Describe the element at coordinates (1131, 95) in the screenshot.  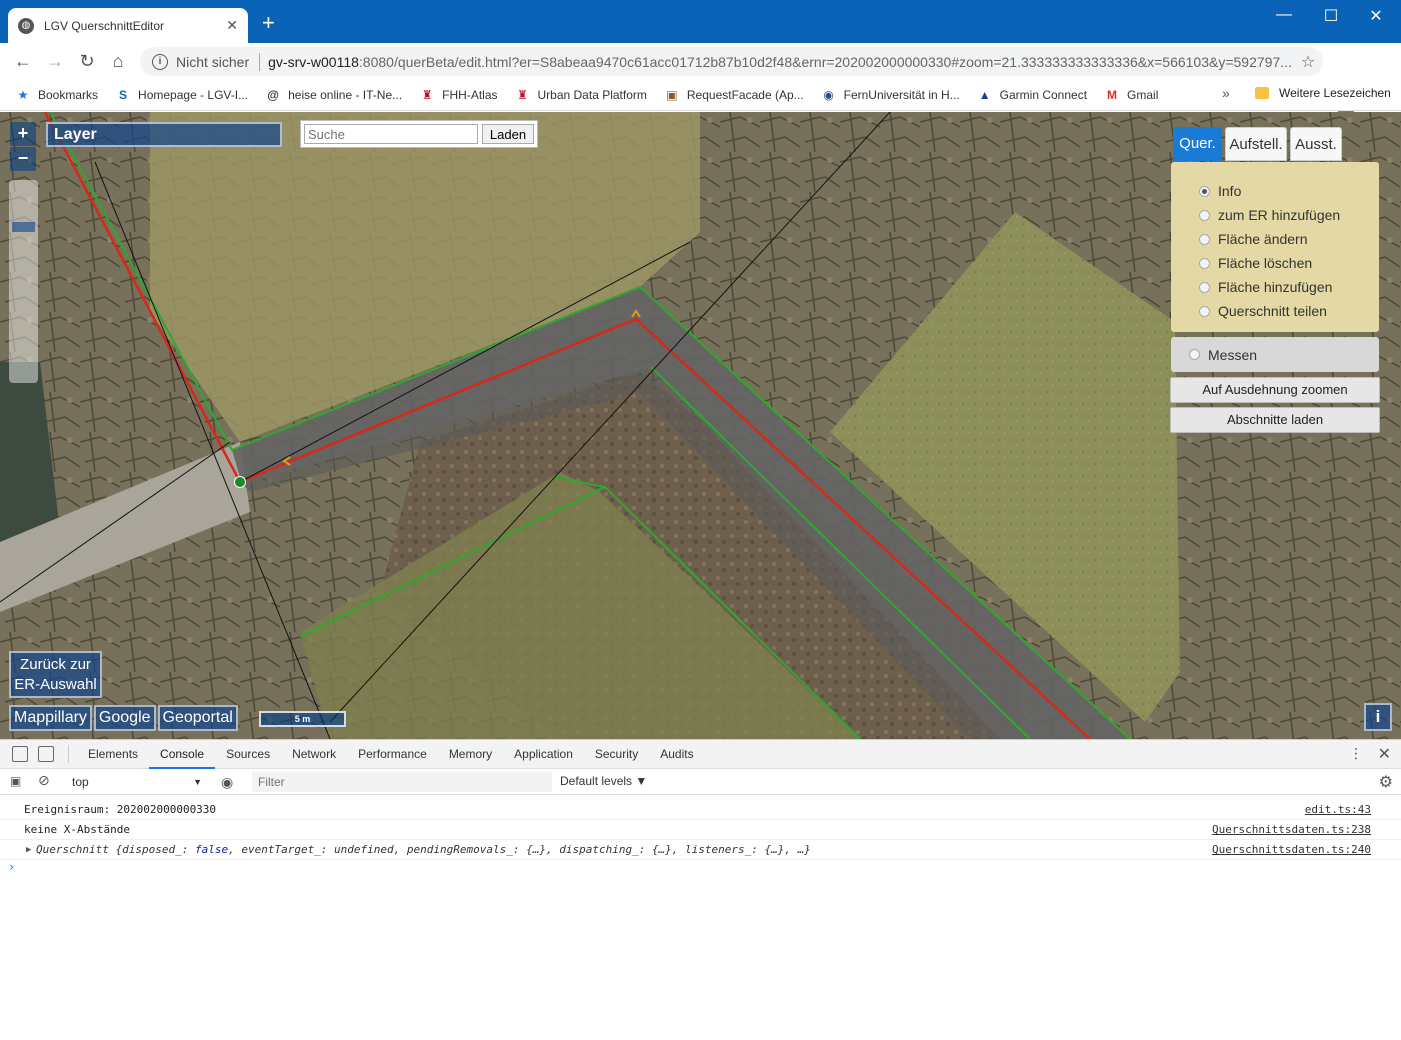
I see `bookmark-item: M Gmail` at that location.